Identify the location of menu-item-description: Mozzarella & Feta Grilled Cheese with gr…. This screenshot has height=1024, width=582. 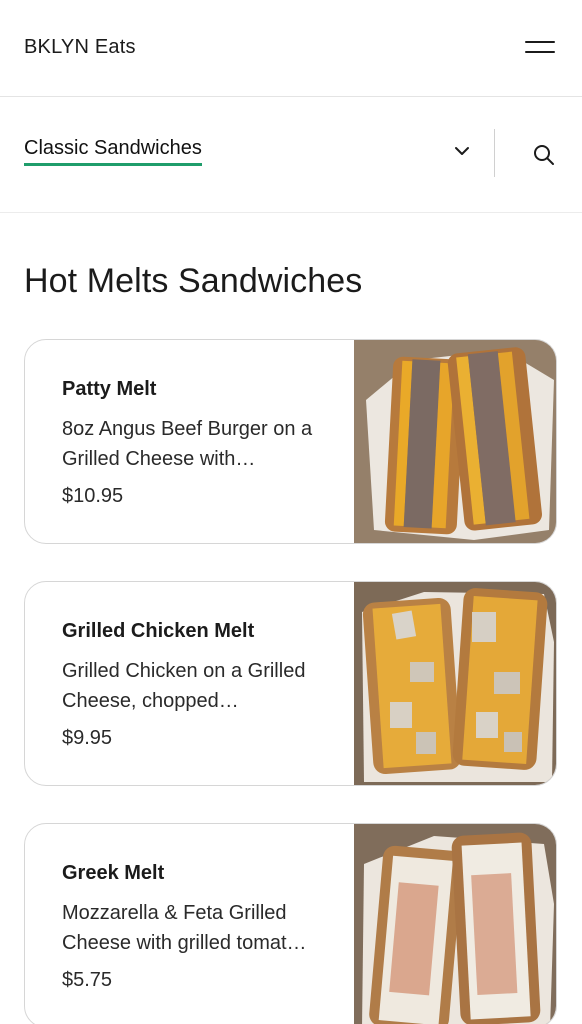
(184, 928).